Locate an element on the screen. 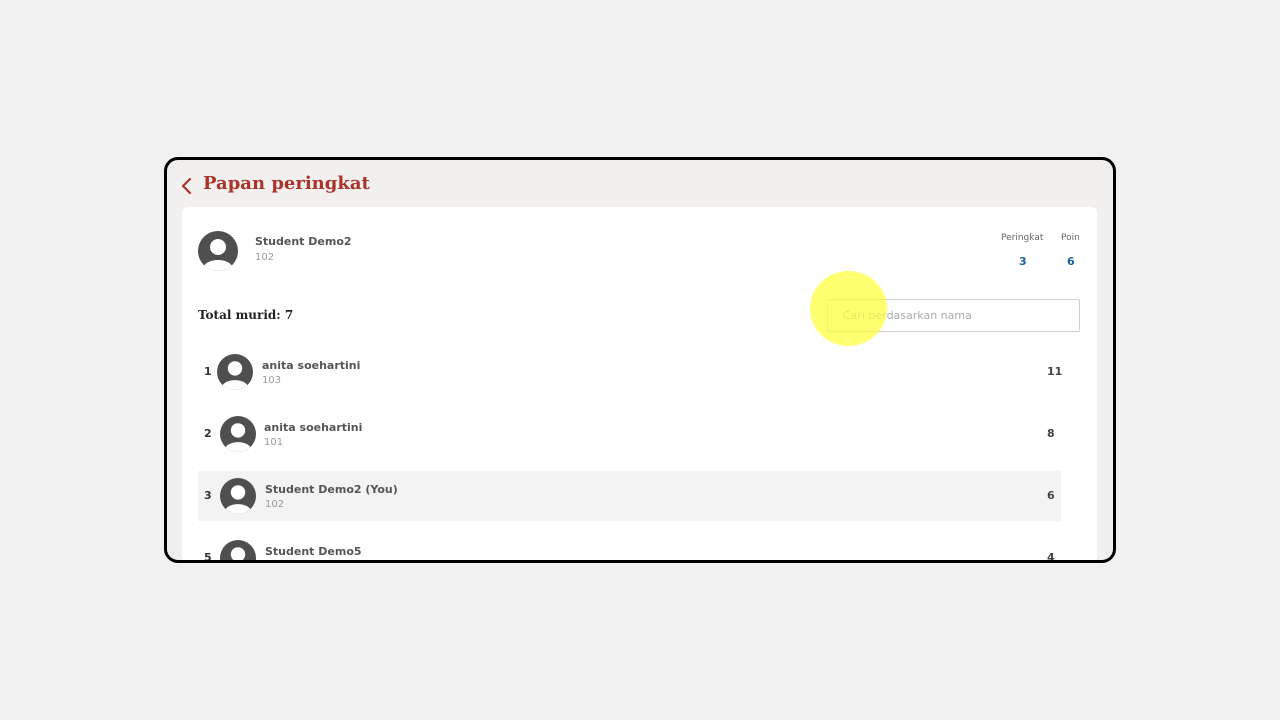 The width and height of the screenshot is (1280, 720). list-item: 2 anita soehartini 101 8 is located at coordinates (629, 434).